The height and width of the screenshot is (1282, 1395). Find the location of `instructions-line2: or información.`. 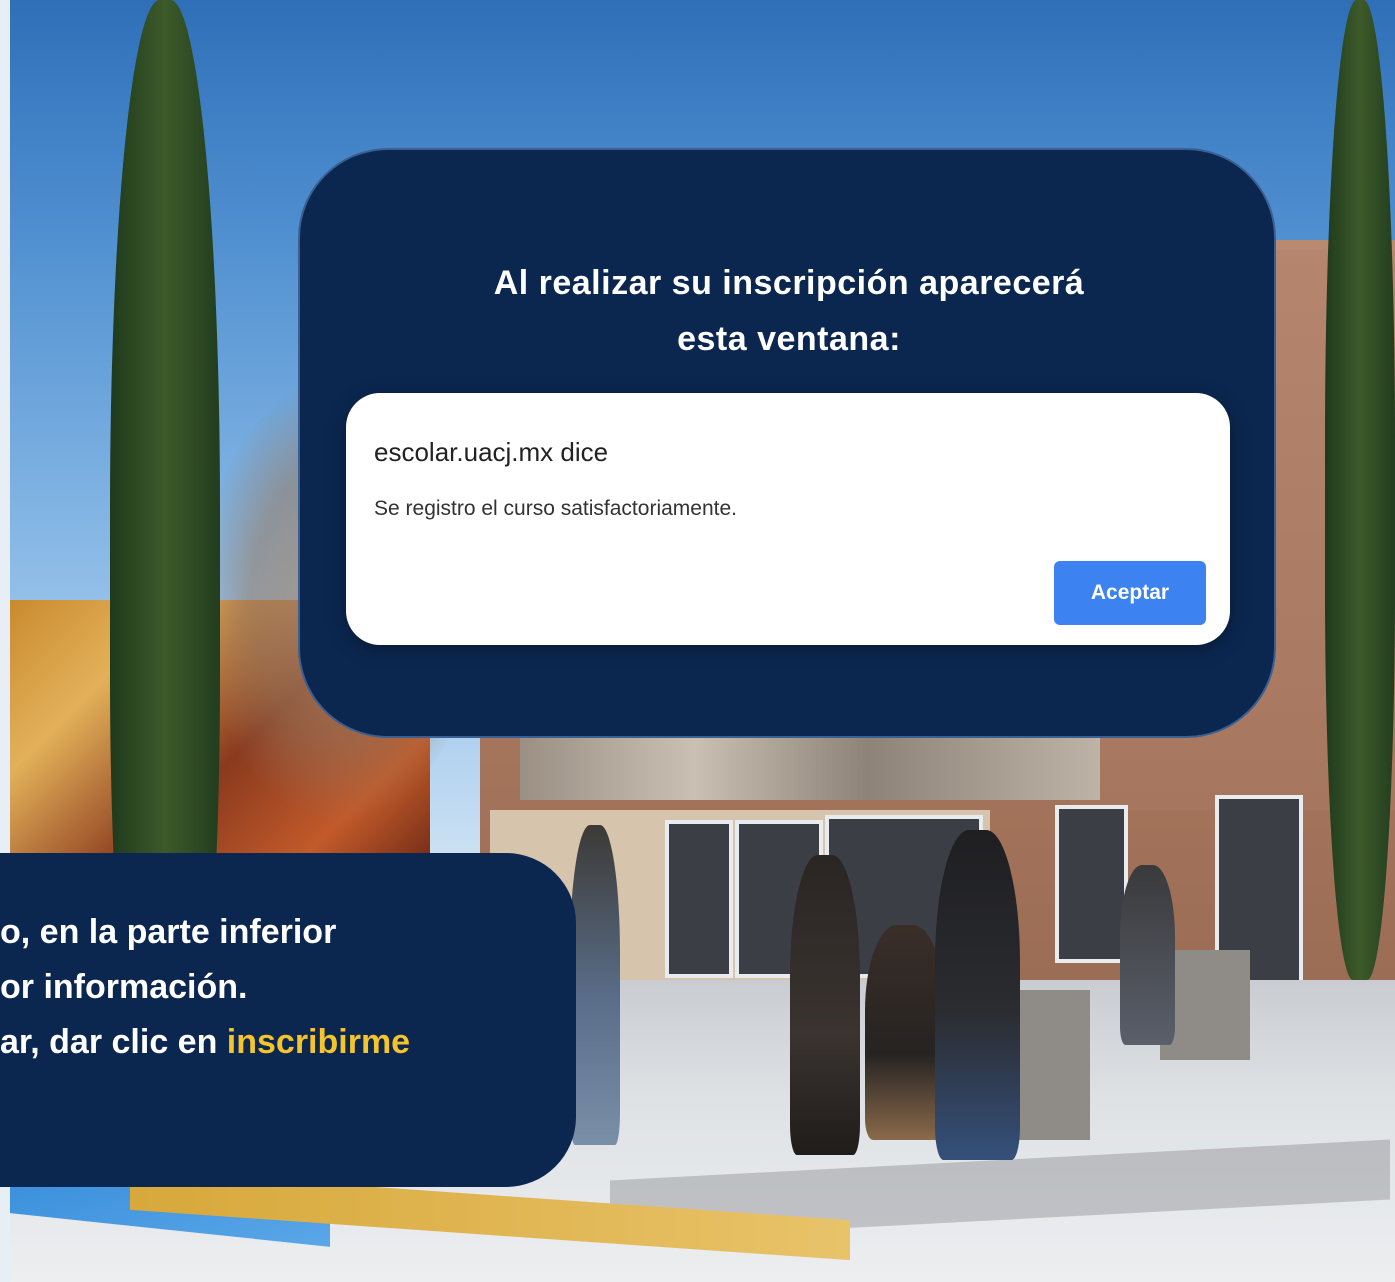

instructions-line2: or información. is located at coordinates (124, 987).